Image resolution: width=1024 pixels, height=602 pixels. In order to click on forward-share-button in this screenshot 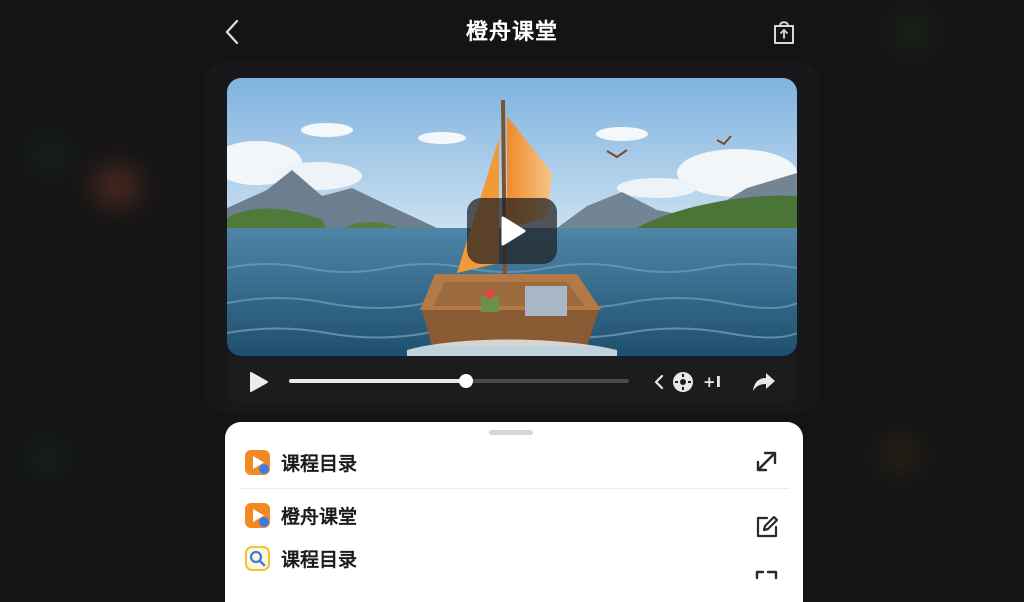, I will do `click(764, 382)`.